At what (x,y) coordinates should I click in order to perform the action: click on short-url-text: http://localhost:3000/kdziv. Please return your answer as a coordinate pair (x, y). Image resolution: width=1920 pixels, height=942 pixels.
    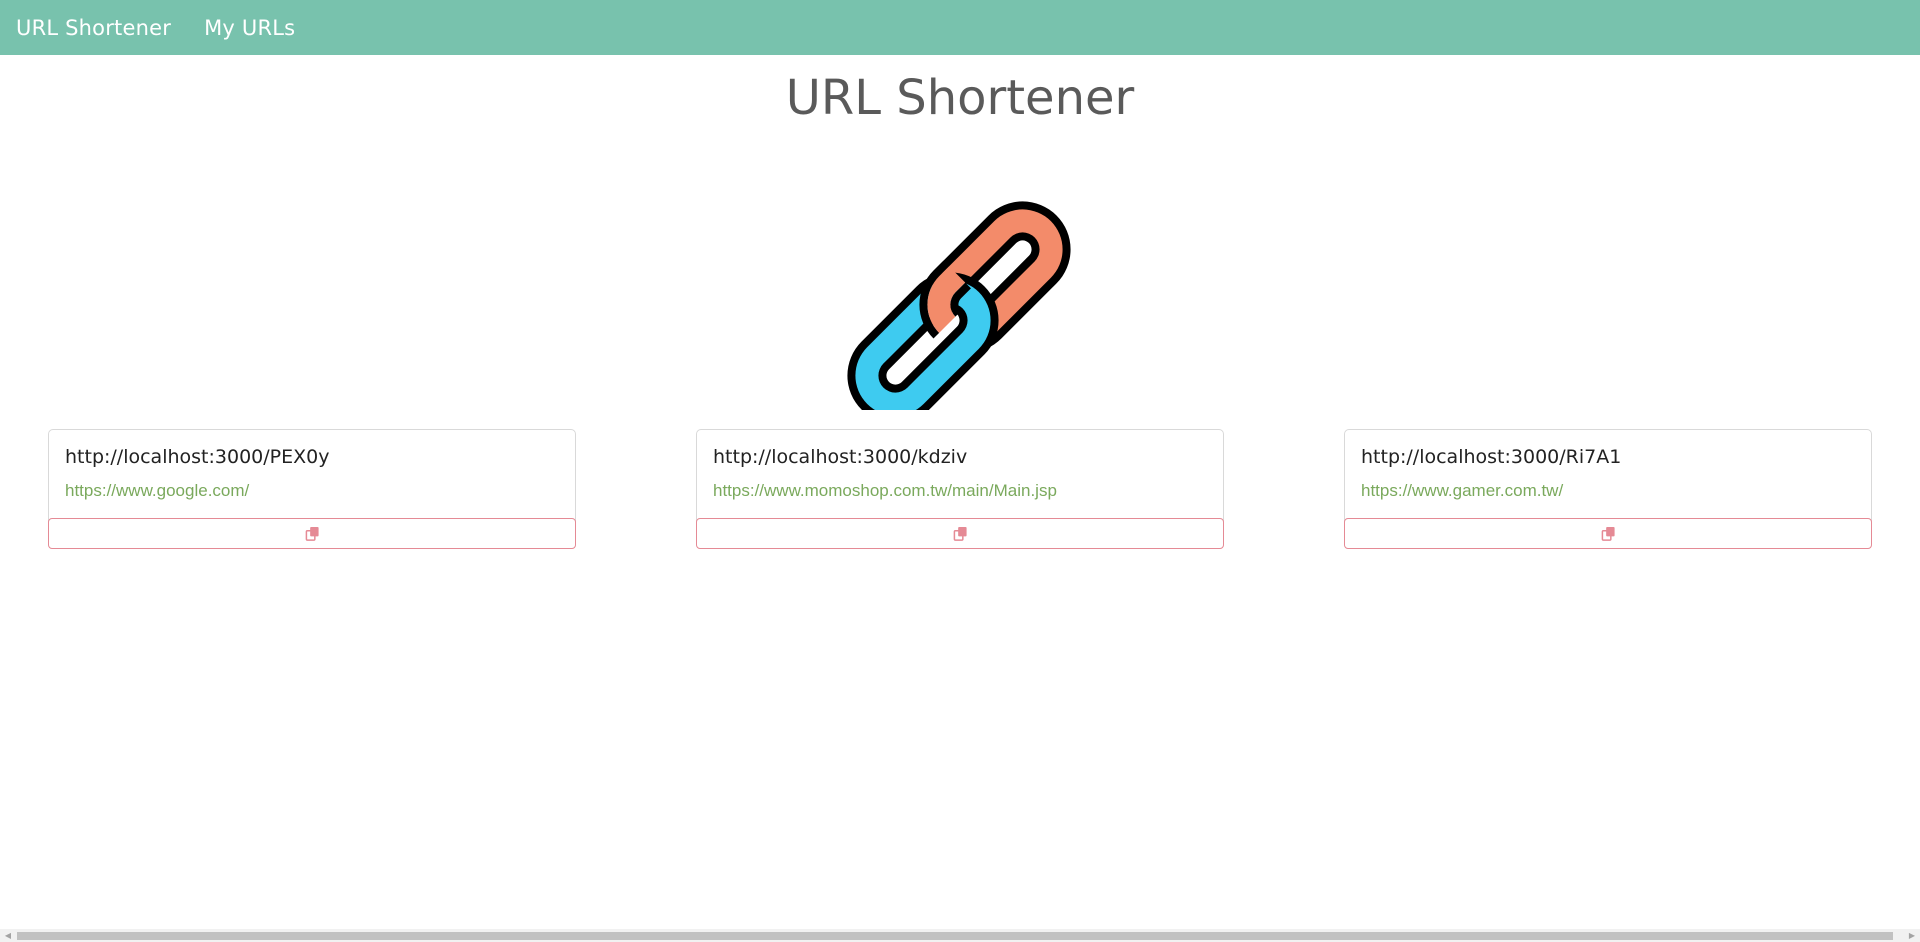
    Looking at the image, I should click on (840, 457).